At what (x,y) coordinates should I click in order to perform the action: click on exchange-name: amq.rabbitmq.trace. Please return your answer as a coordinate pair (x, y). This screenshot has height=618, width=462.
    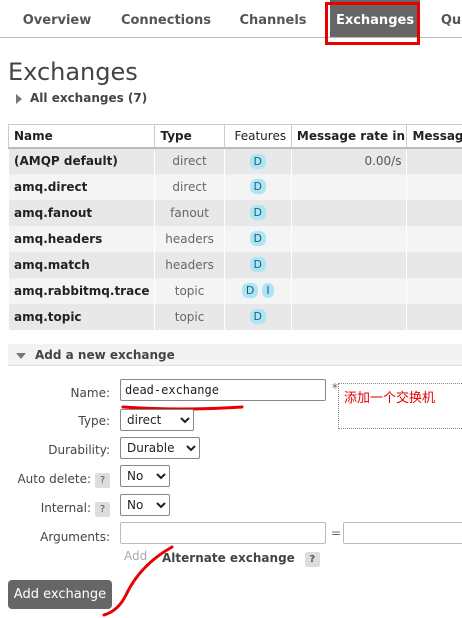
    Looking at the image, I should click on (81, 290).